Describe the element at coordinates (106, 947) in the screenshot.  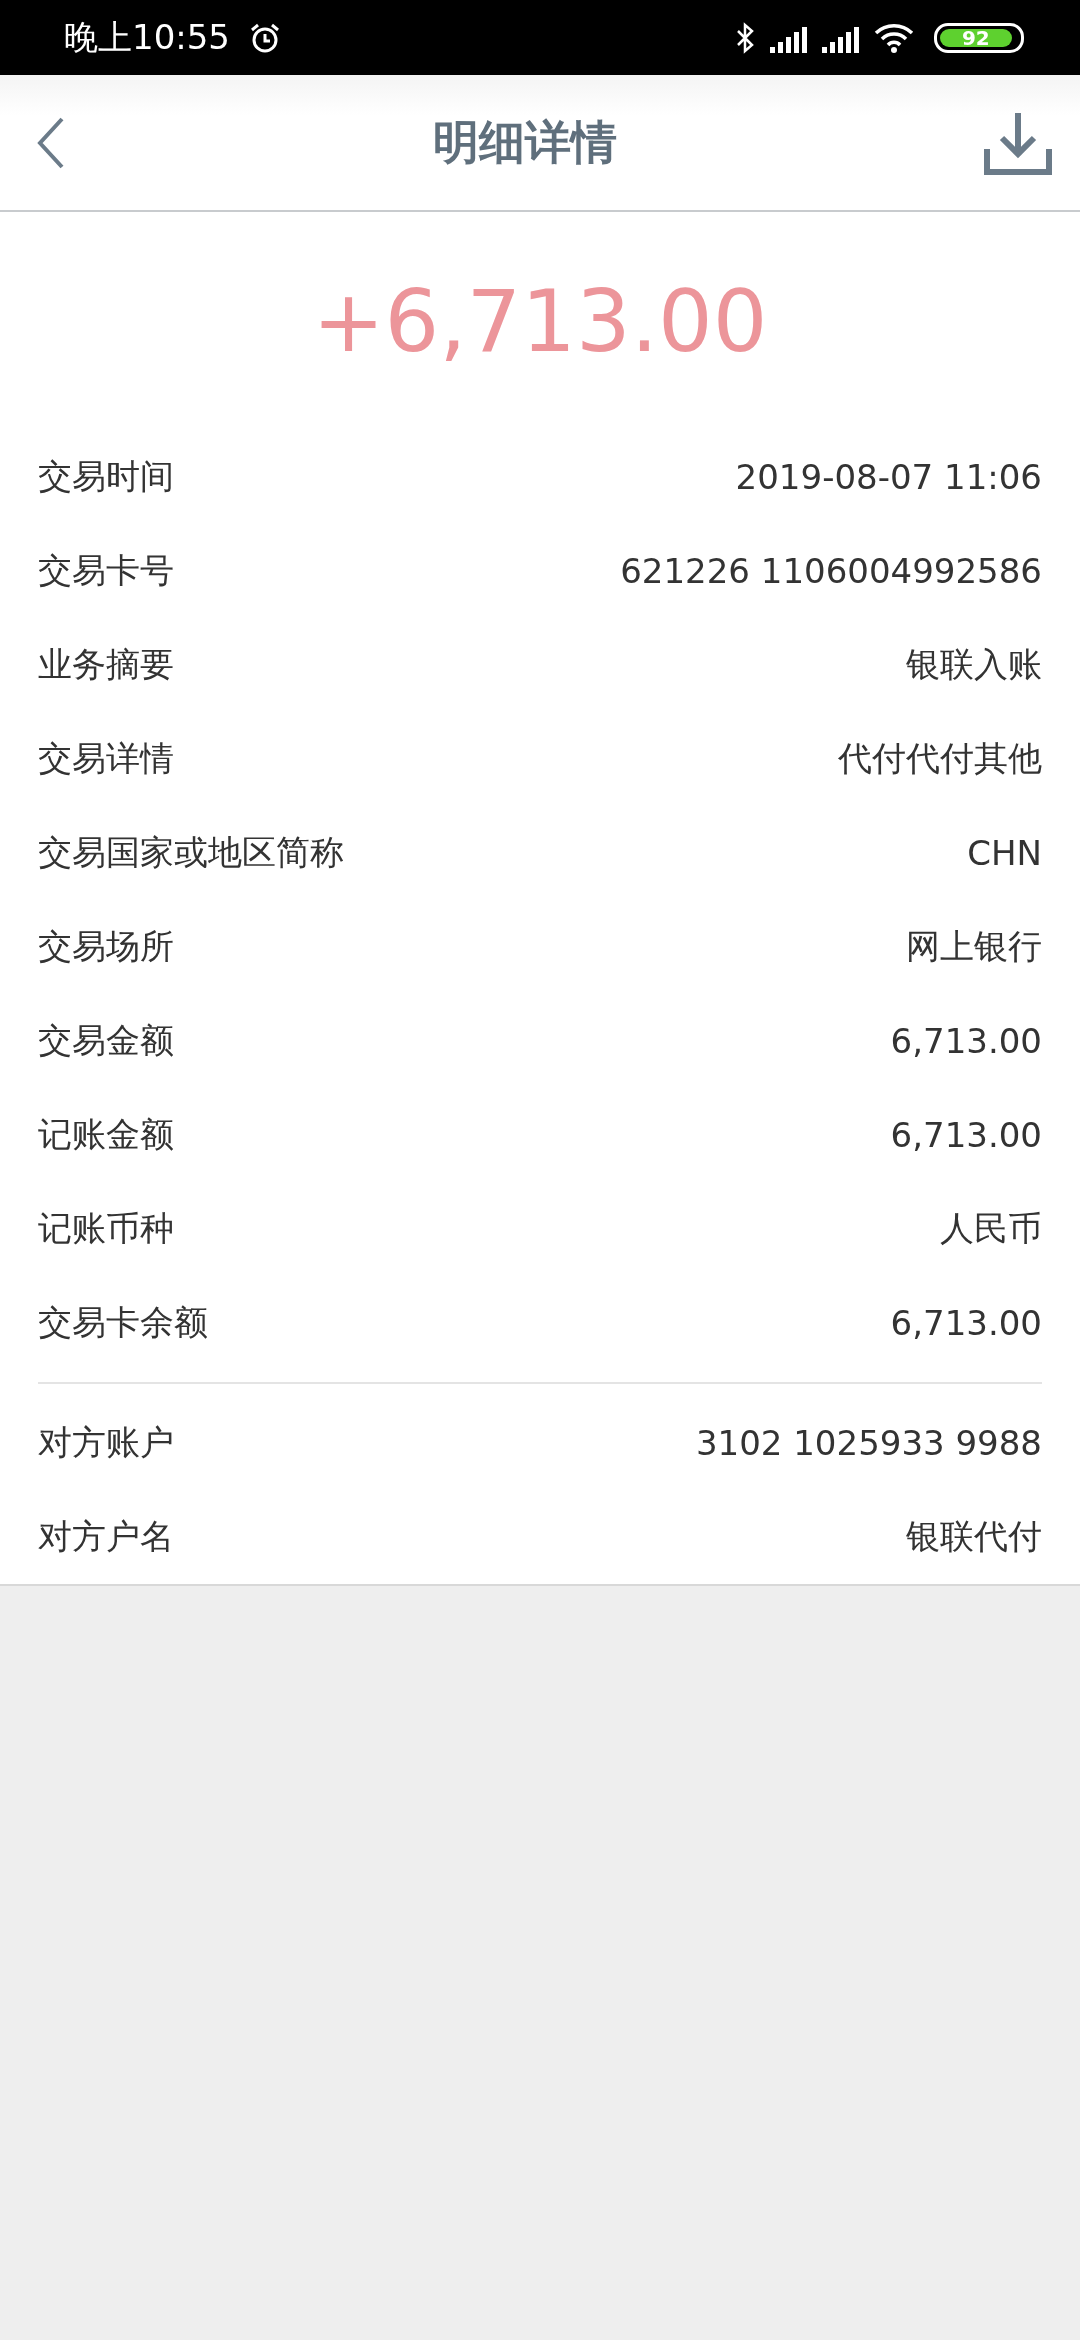
I see `detail-label: 交易场所` at that location.